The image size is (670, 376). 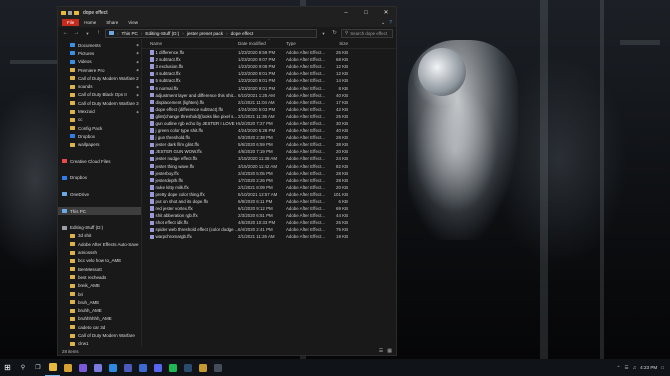 I want to click on nav-item: Adobe After Effects Auto-Save, so click(x=99, y=244).